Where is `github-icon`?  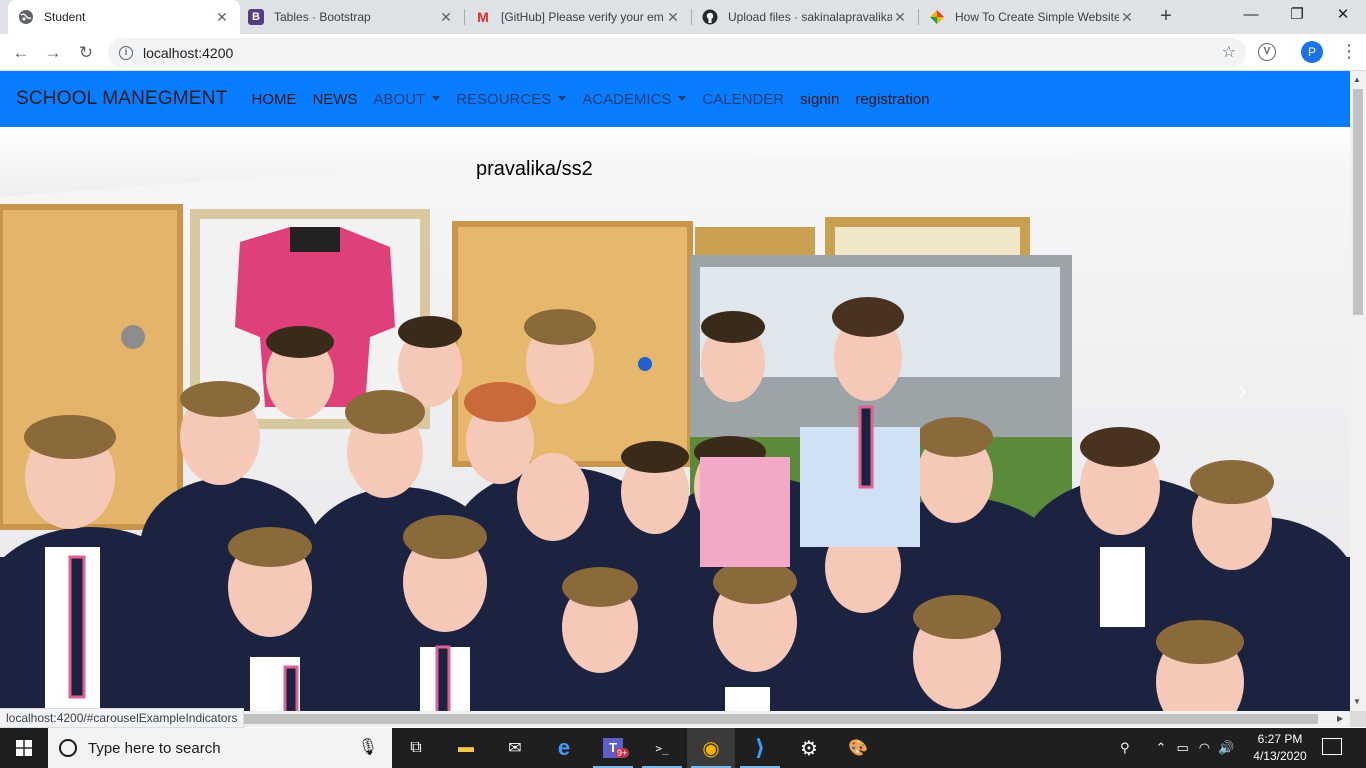 github-icon is located at coordinates (710, 17).